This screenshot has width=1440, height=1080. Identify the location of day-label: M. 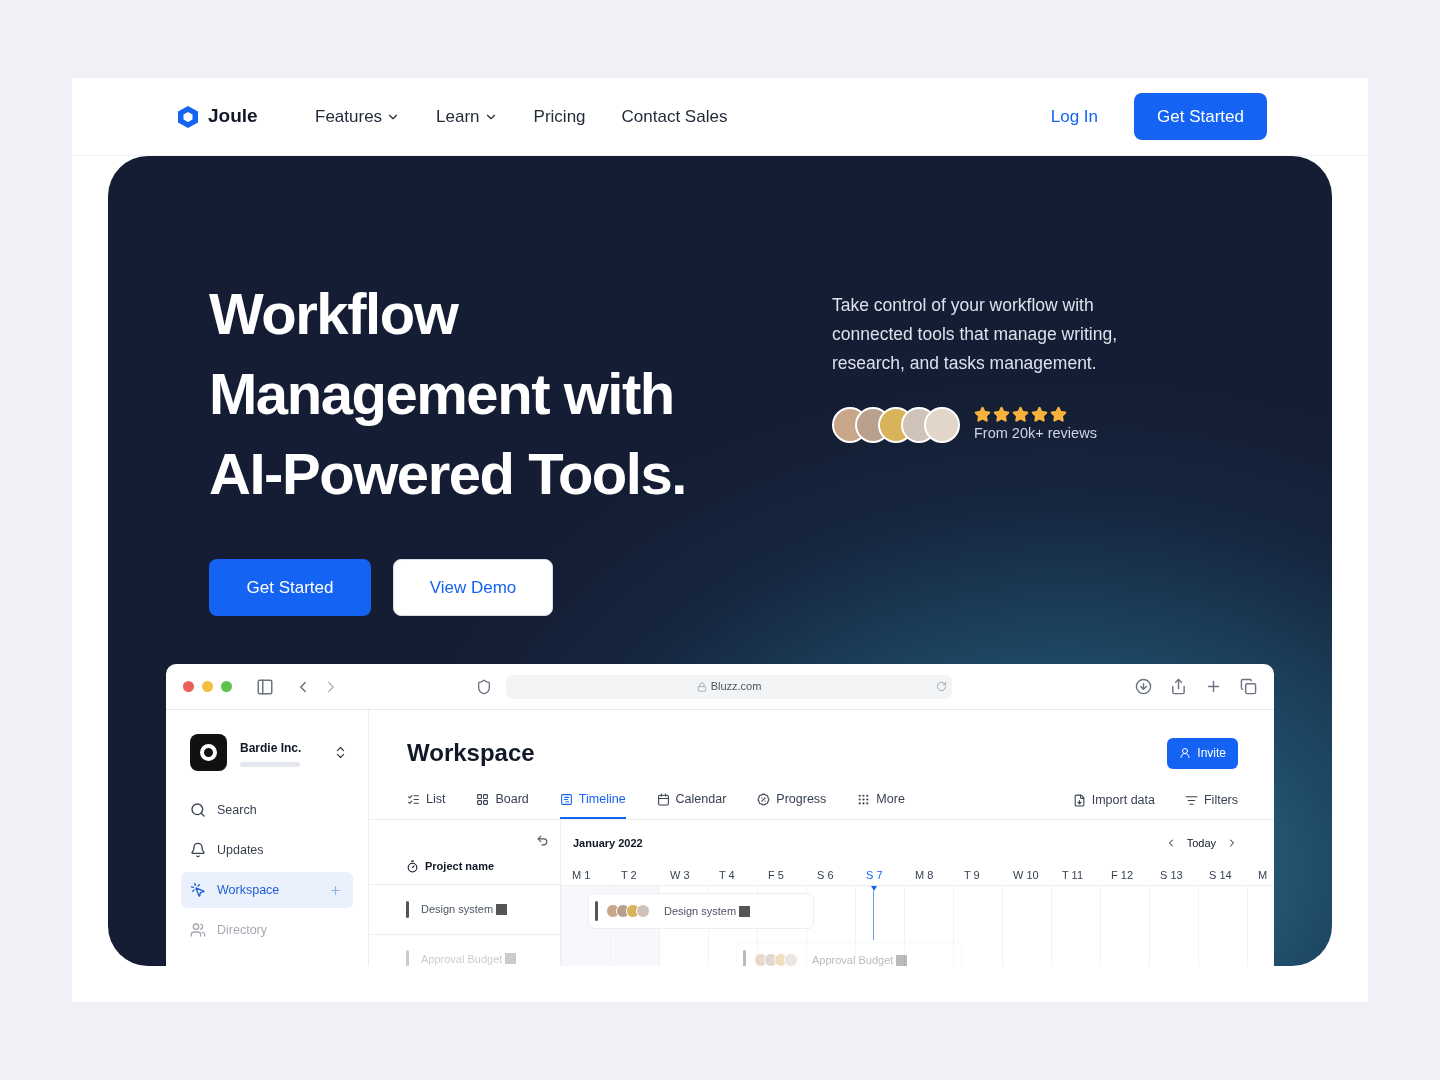
(1263, 874).